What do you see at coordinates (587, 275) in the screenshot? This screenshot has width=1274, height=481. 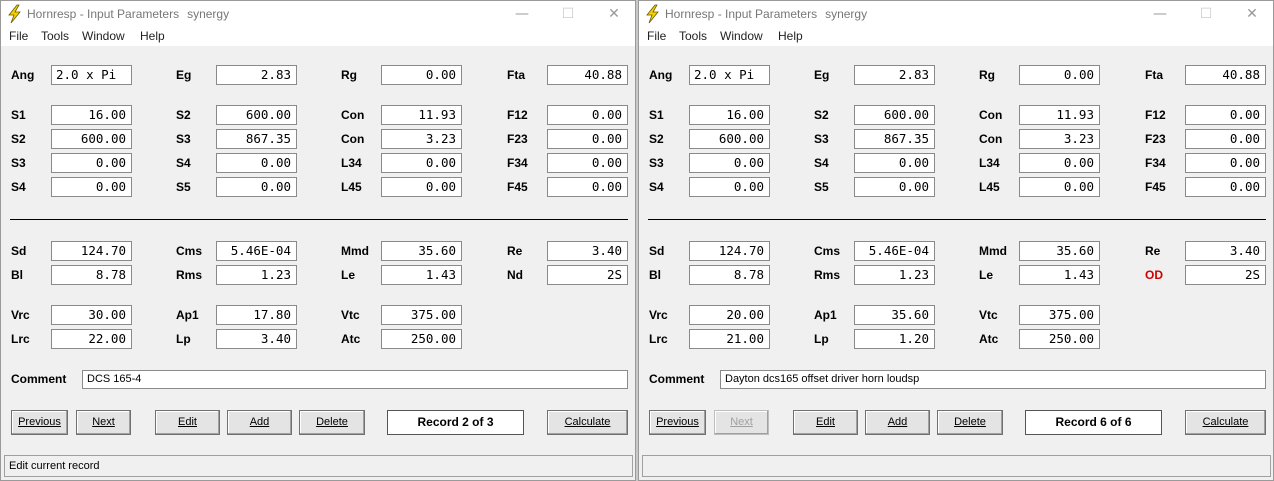 I see `field-nd: 2S` at bounding box center [587, 275].